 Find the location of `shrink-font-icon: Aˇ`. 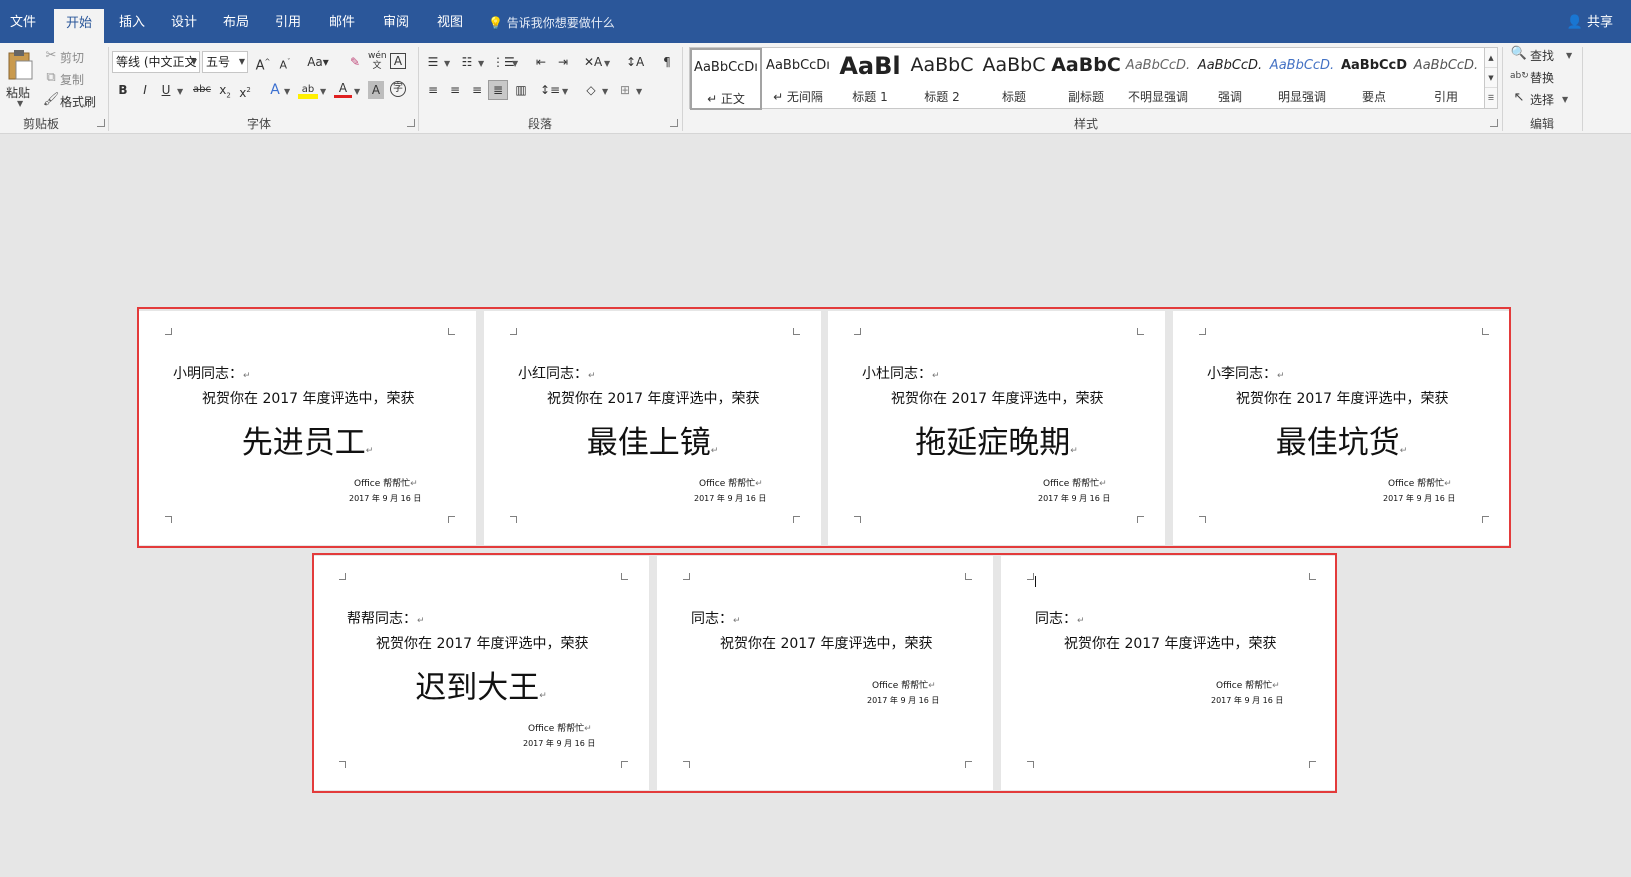

shrink-font-icon: Aˇ is located at coordinates (285, 64).